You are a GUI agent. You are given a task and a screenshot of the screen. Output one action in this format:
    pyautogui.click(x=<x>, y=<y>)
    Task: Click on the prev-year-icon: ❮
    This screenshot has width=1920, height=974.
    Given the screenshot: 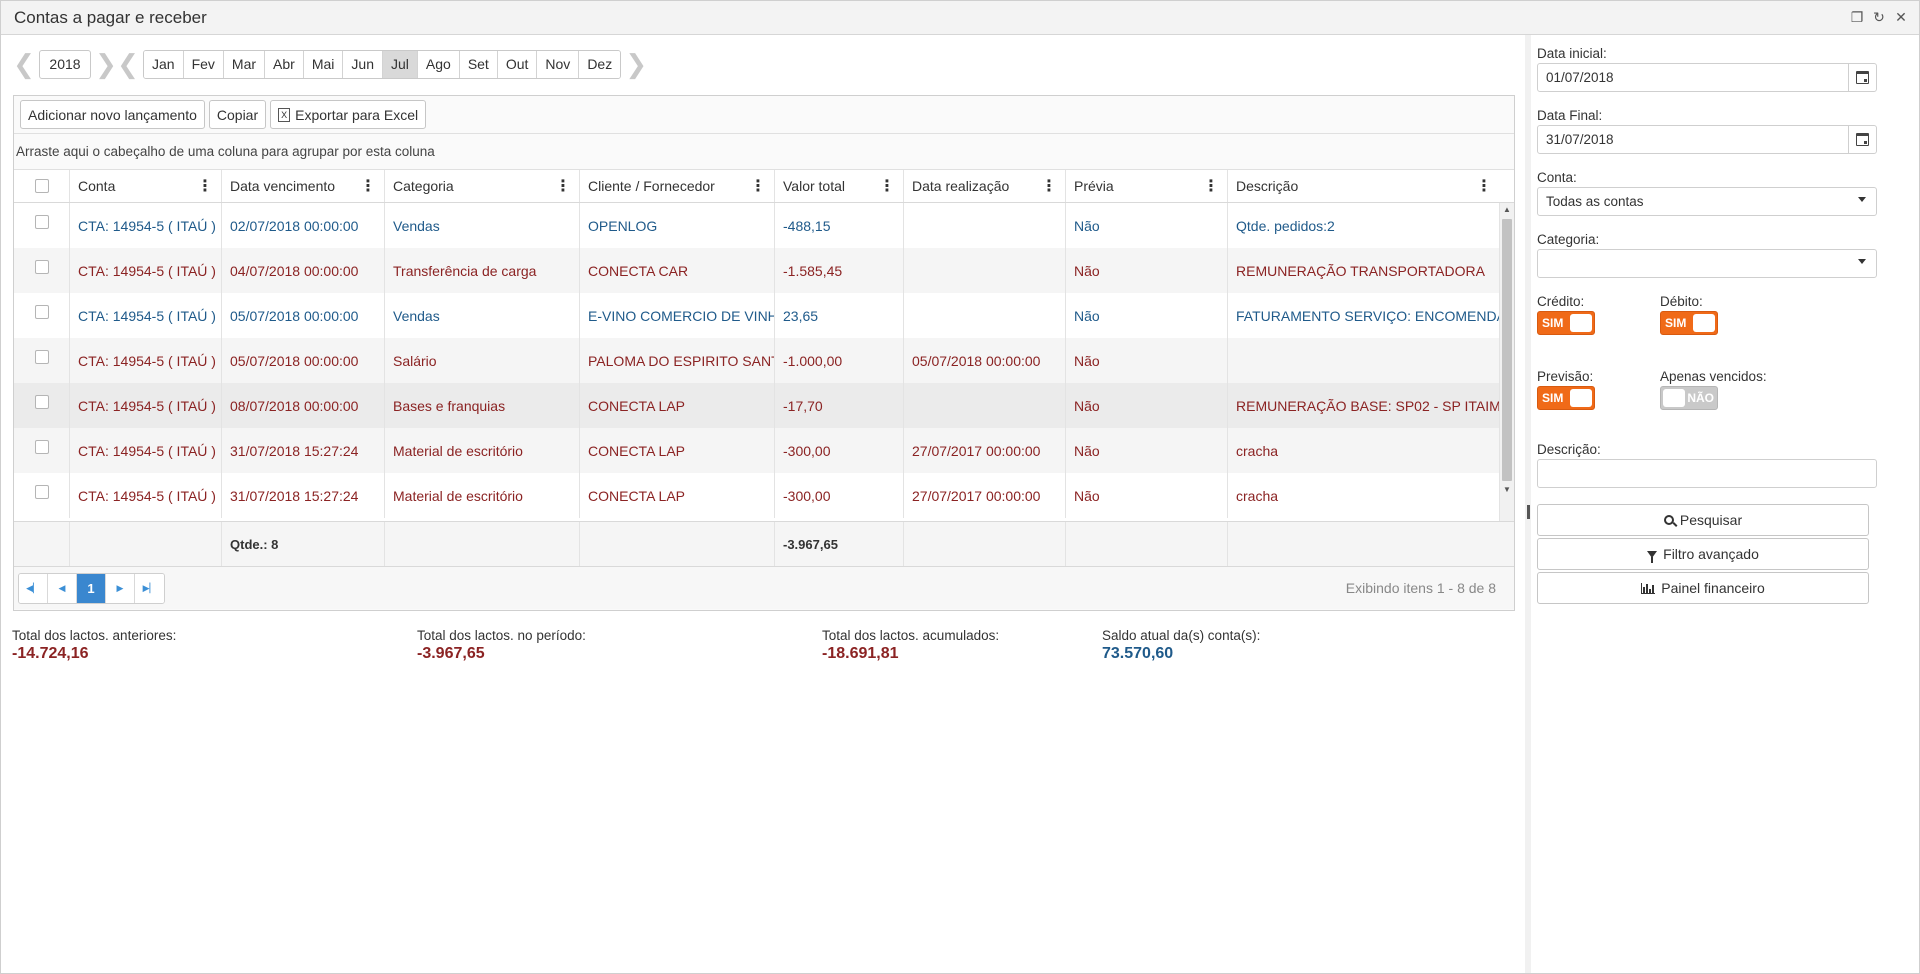 What is the action you would take?
    pyautogui.click(x=24, y=64)
    